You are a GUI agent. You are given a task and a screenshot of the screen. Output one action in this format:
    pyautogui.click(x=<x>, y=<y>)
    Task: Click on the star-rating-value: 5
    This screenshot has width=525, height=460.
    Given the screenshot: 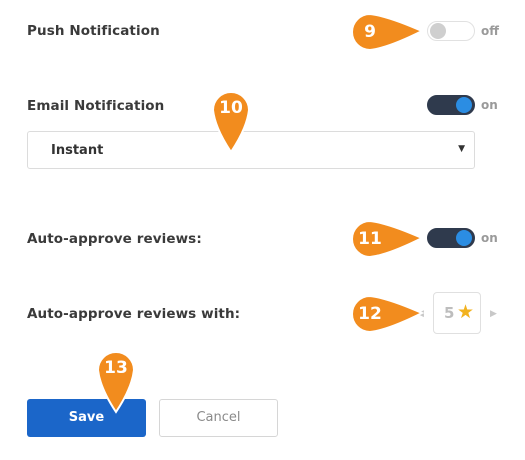 What is the action you would take?
    pyautogui.click(x=449, y=313)
    